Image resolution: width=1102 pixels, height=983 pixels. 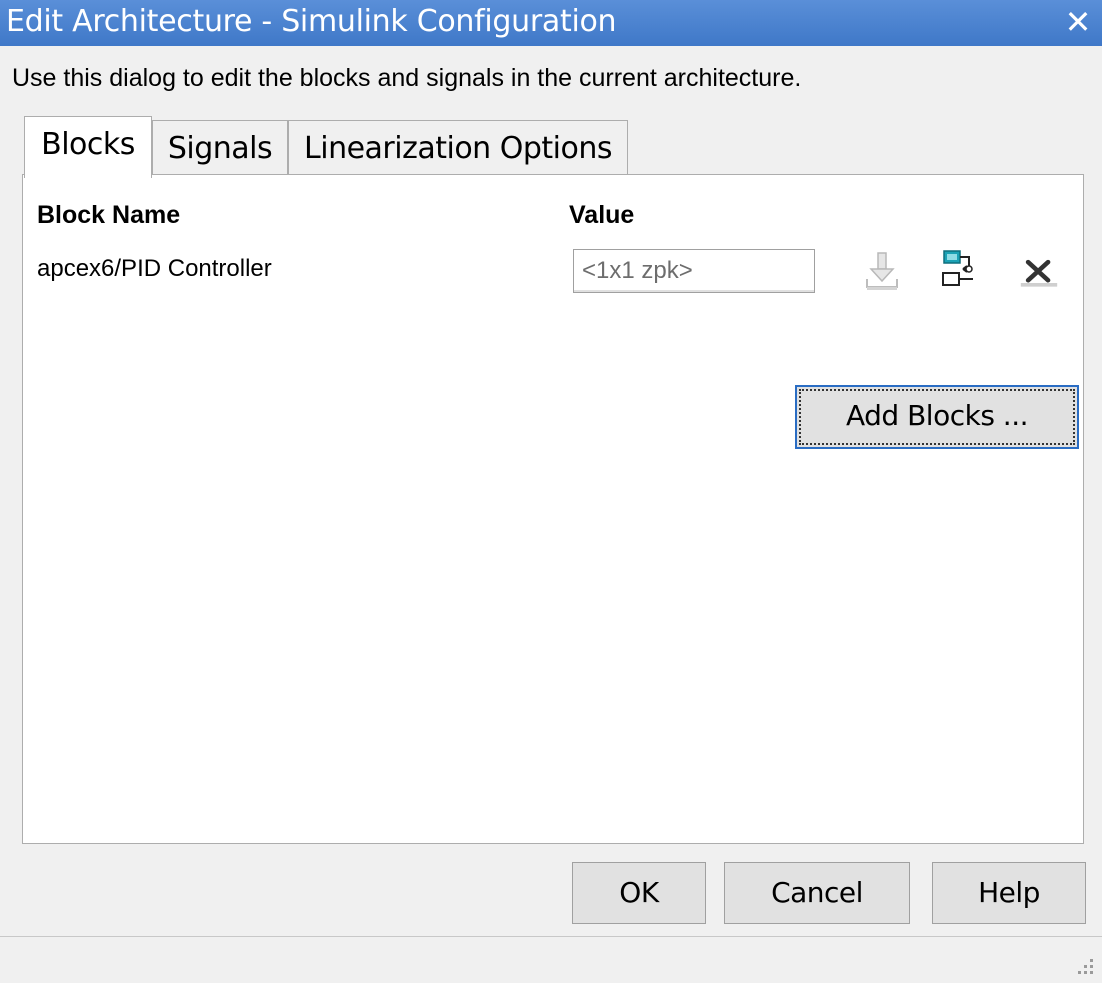 I want to click on cancel-button: Cancel, so click(x=817, y=893).